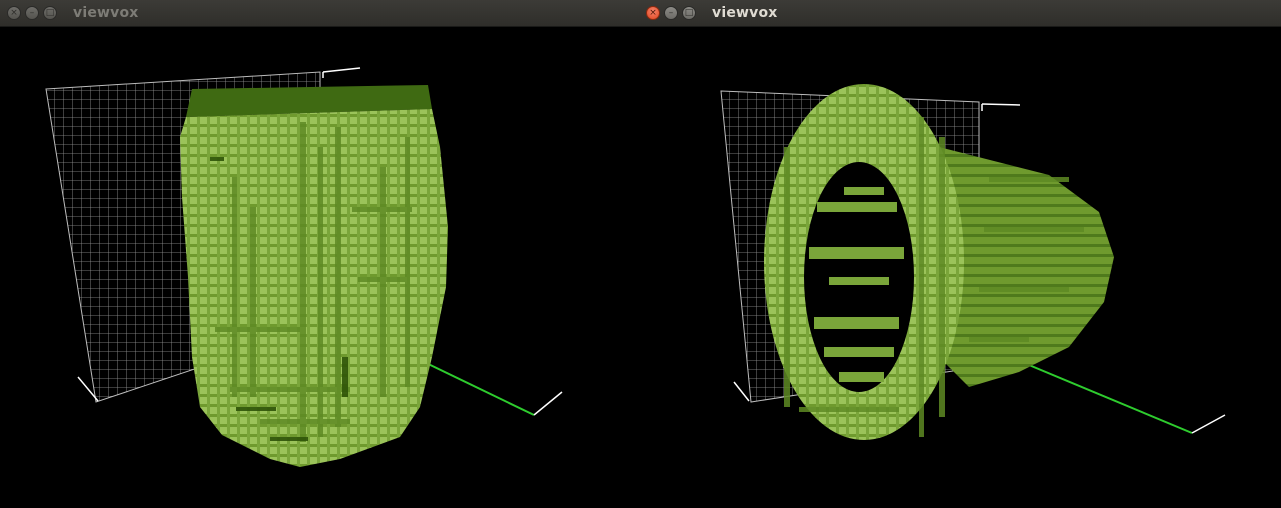 This screenshot has width=1281, height=508. What do you see at coordinates (1026, 267) in the screenshot?
I see `voxel-shape-cone` at bounding box center [1026, 267].